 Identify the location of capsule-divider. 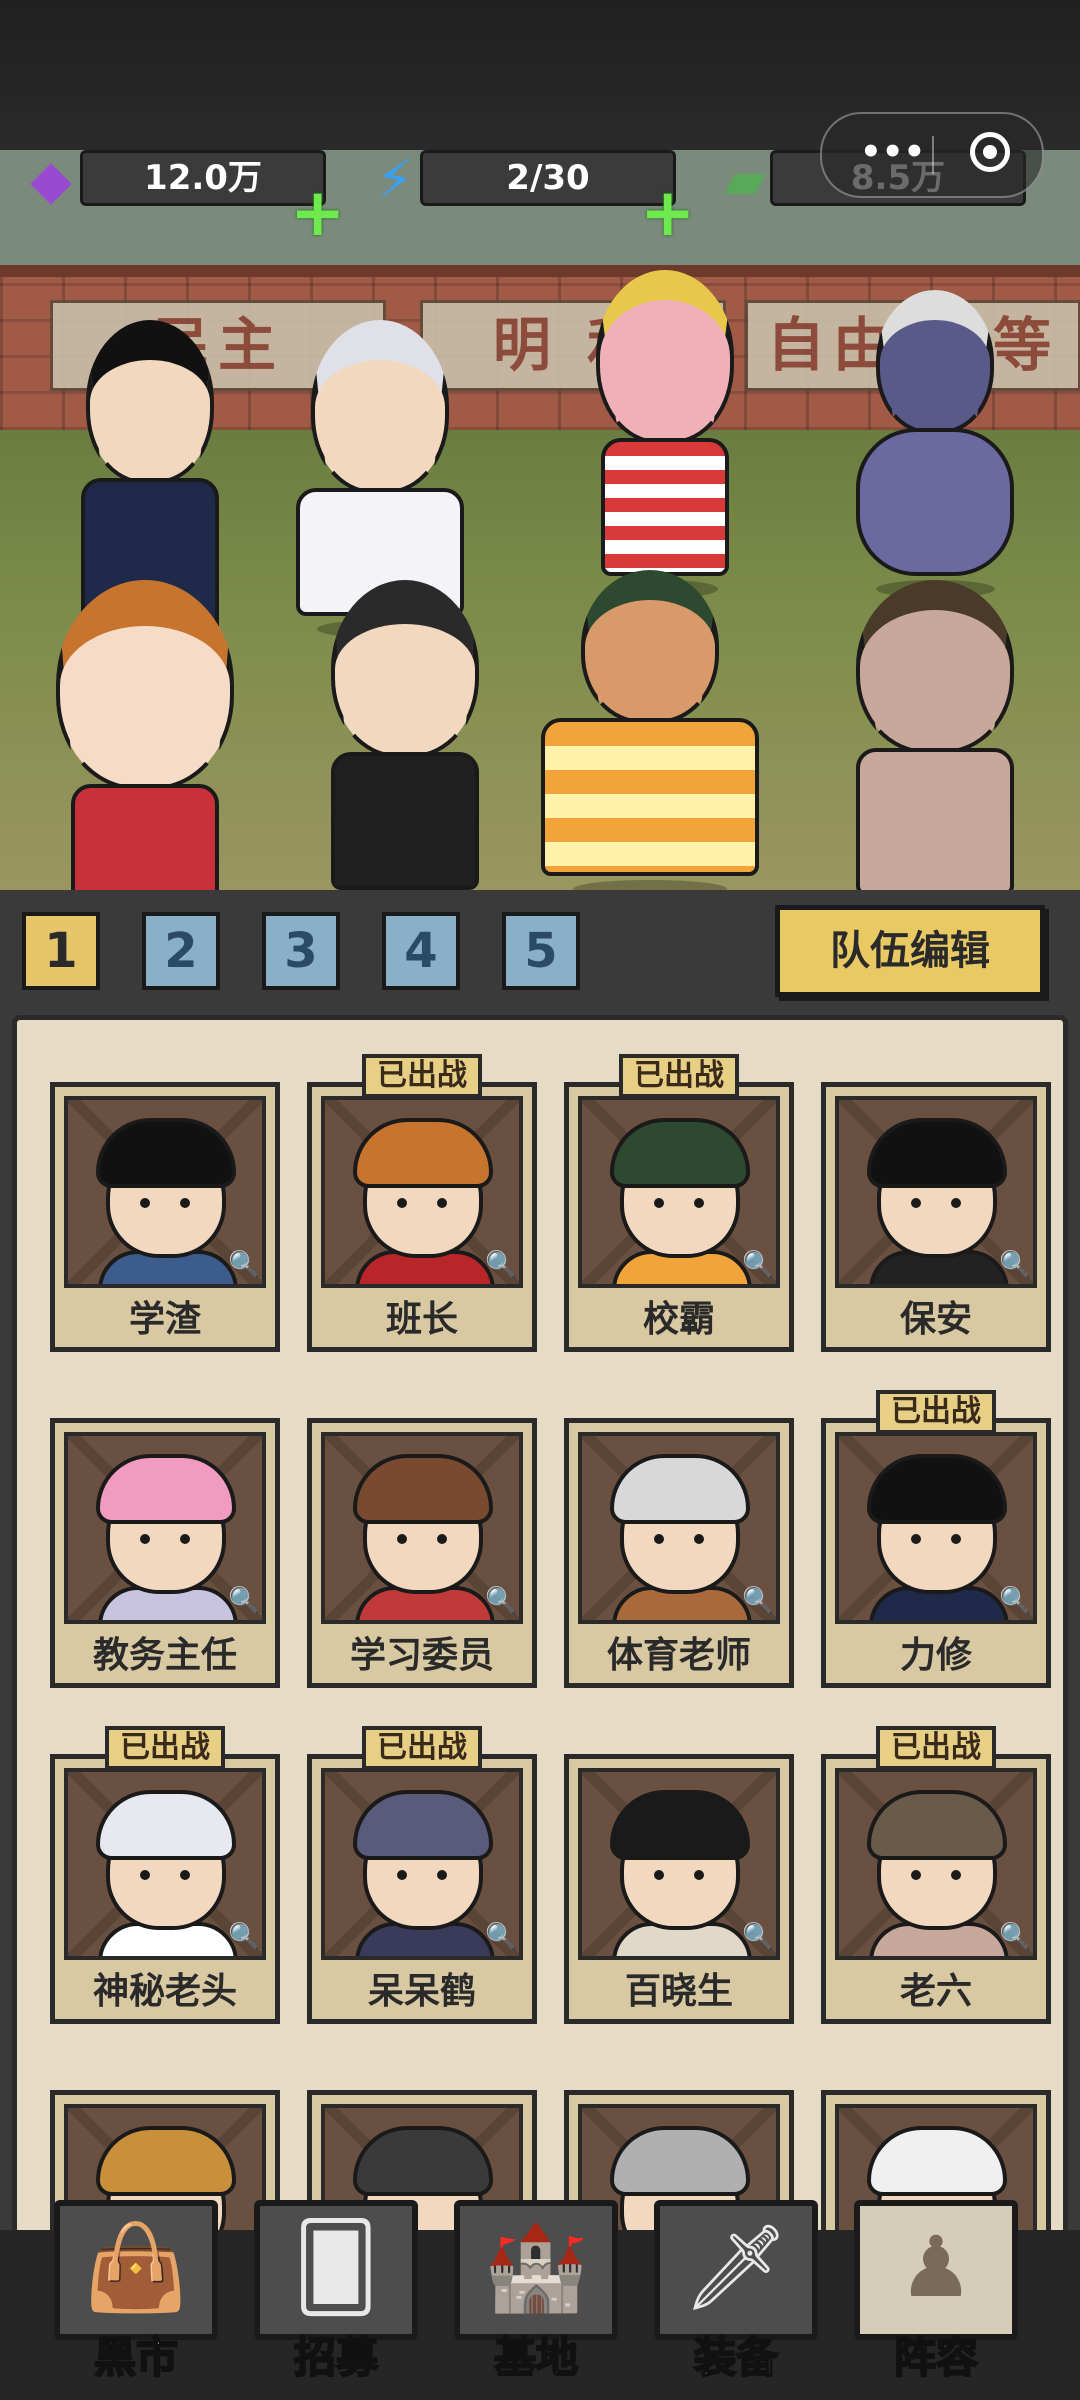
(933, 155).